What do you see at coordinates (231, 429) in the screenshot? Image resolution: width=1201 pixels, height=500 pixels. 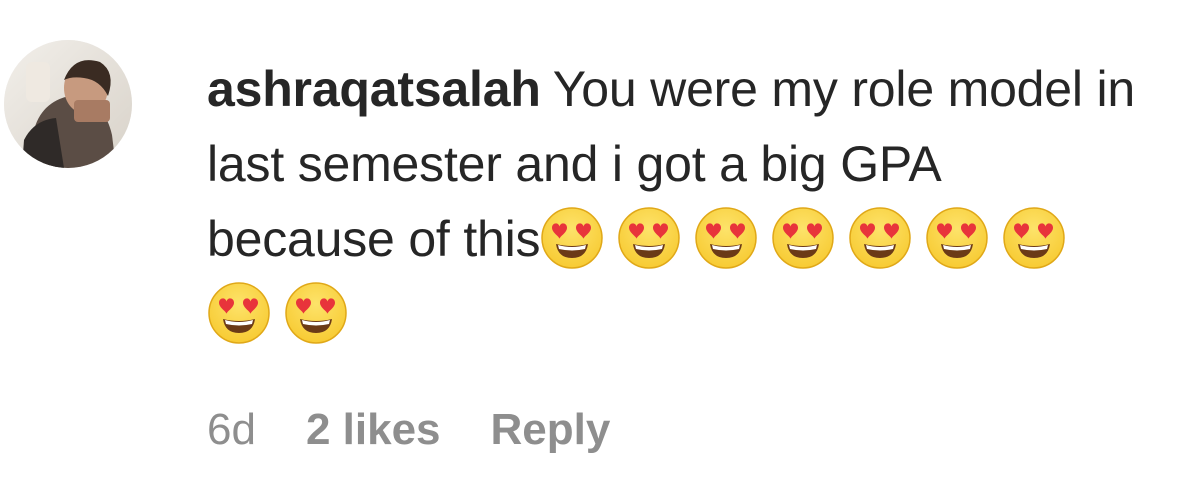 I see `comment-age: 6d` at bounding box center [231, 429].